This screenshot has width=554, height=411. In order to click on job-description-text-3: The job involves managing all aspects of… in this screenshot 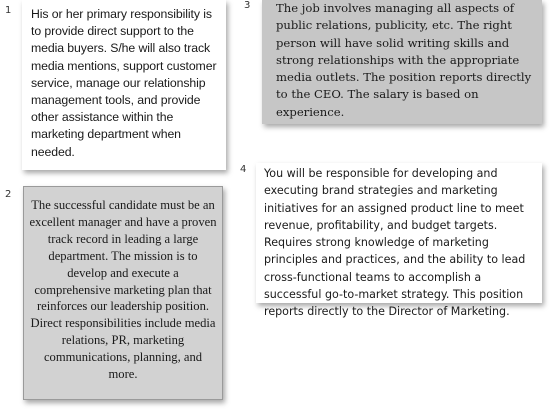, I will do `click(404, 60)`.